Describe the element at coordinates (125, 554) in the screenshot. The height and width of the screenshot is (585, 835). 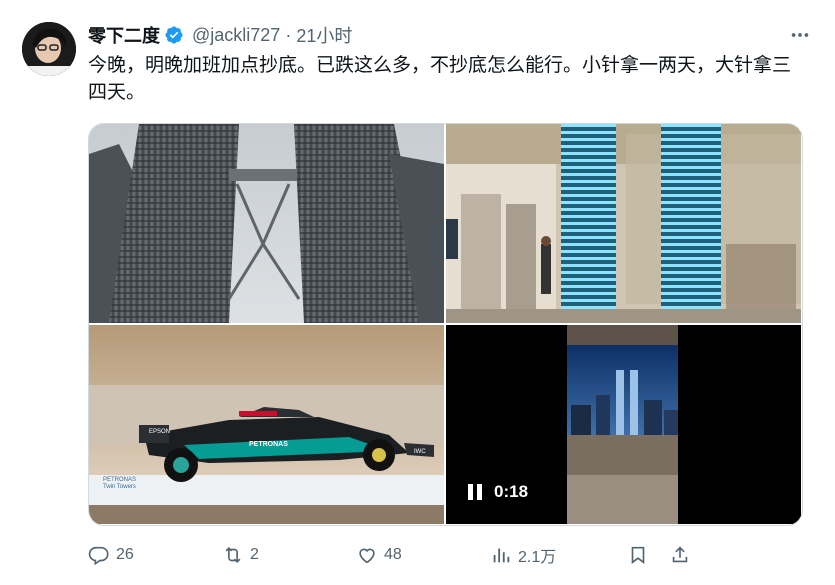
I see `reply-count: 26` at that location.